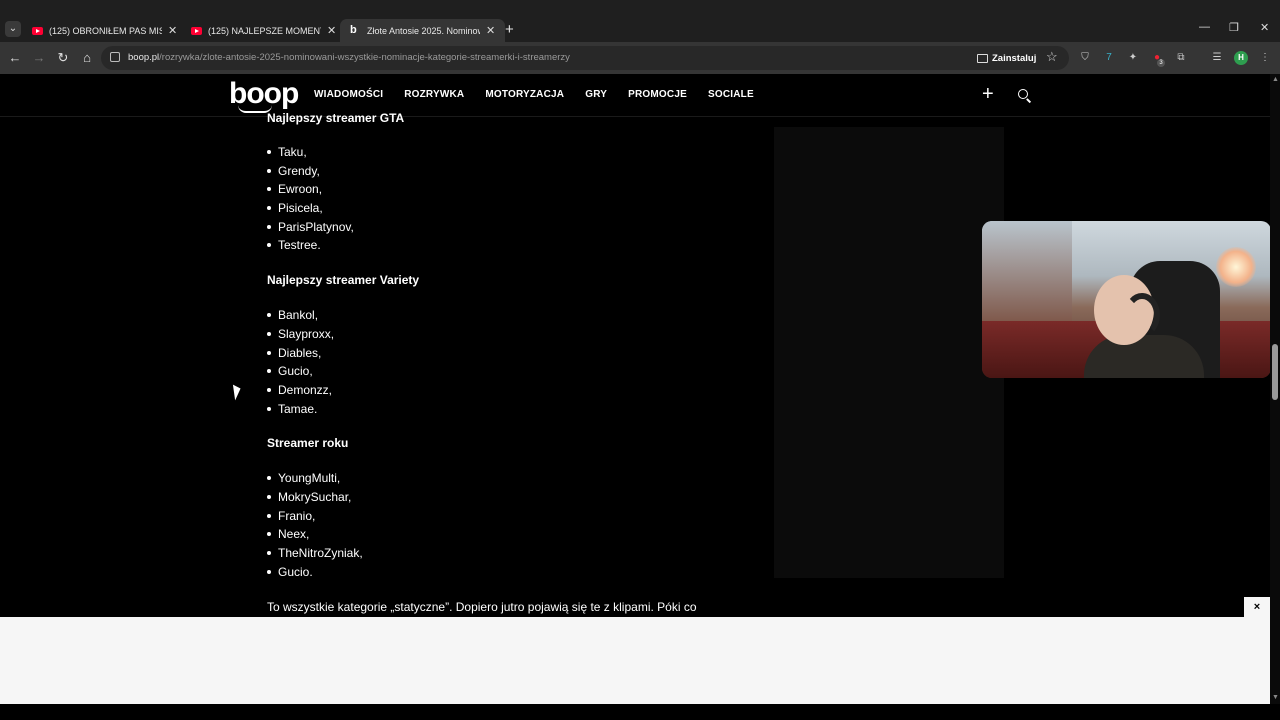 This screenshot has width=1280, height=720. Describe the element at coordinates (509, 29) in the screenshot. I see `new-tab-icon: +` at that location.